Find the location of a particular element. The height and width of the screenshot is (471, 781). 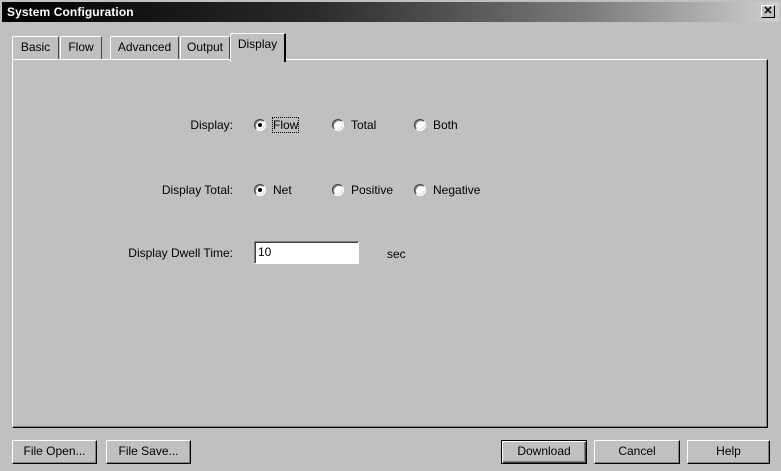

tab-output: Output is located at coordinates (205, 47).